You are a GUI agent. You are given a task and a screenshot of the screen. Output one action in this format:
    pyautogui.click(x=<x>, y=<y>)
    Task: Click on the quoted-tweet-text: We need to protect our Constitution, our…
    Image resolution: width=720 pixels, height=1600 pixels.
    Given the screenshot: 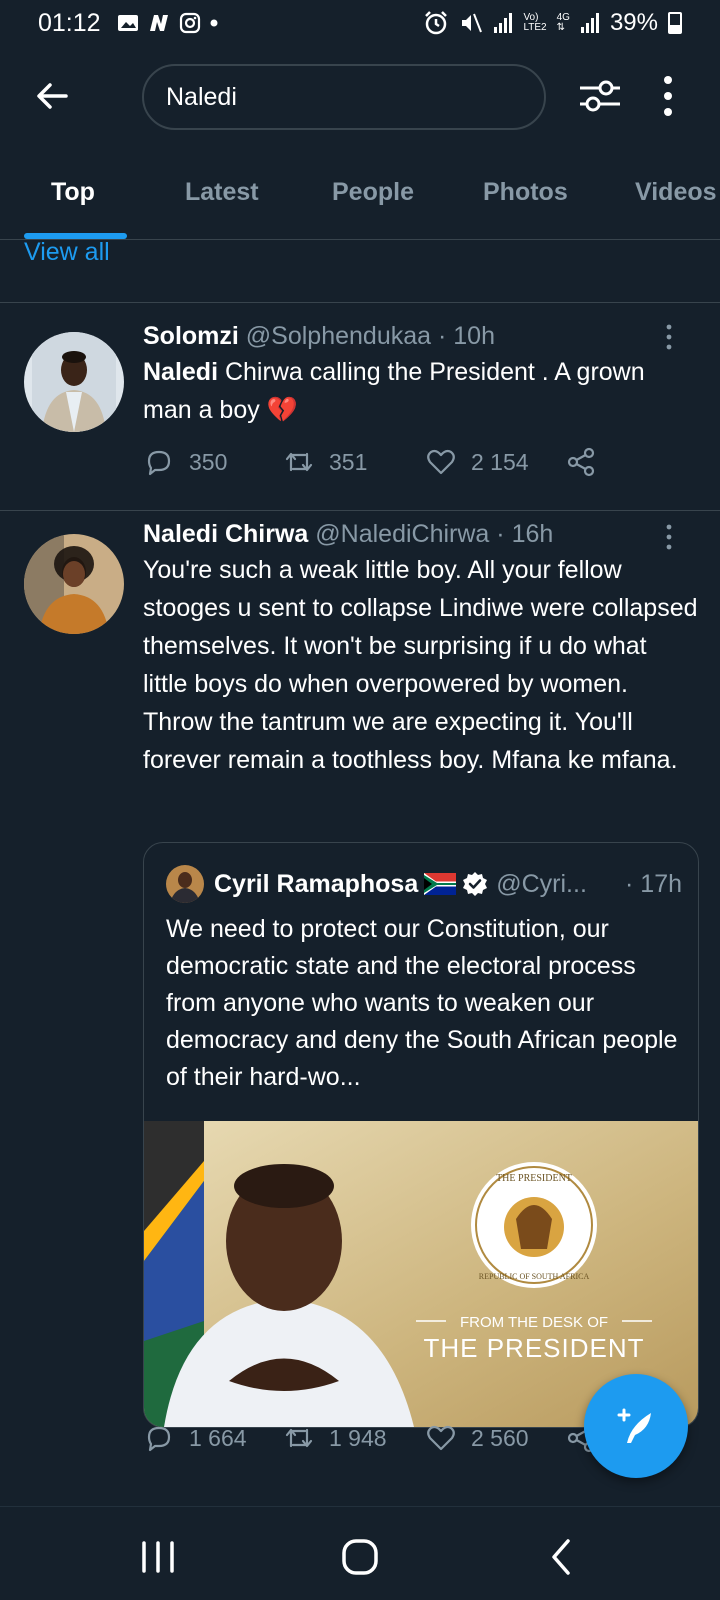 What is the action you would take?
    pyautogui.click(x=422, y=1003)
    